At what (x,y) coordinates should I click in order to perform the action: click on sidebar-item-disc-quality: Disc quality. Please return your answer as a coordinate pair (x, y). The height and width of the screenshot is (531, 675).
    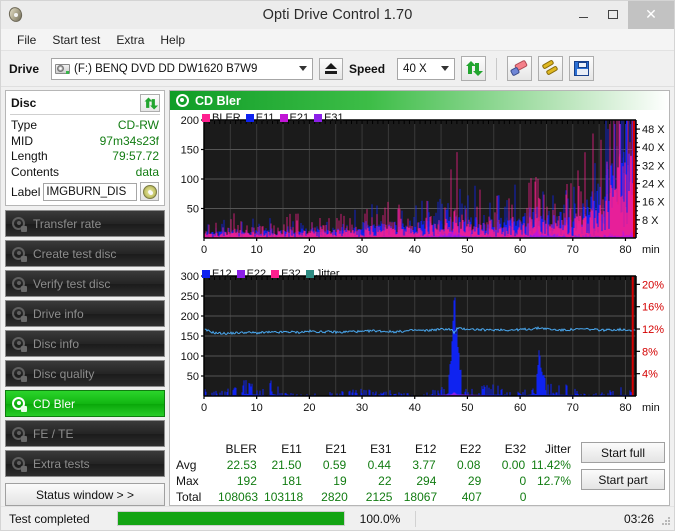
    Looking at the image, I should click on (85, 373).